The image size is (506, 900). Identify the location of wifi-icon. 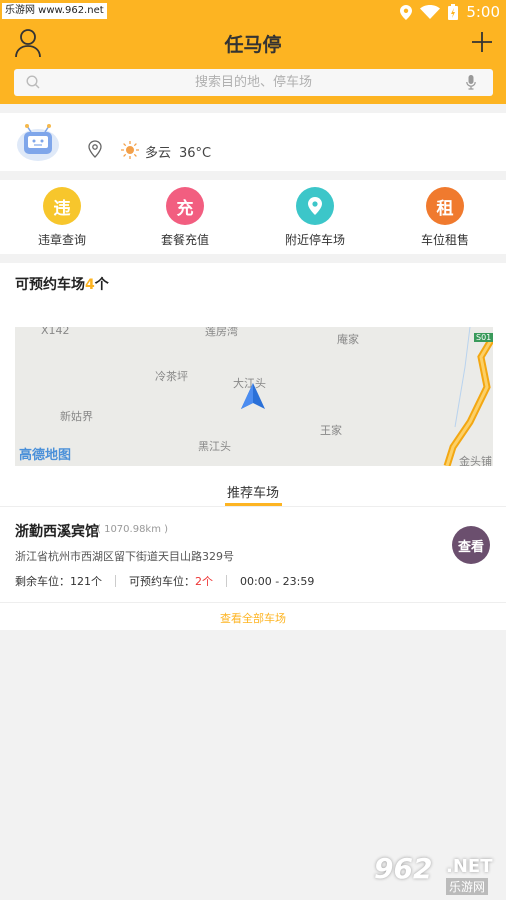
(430, 12).